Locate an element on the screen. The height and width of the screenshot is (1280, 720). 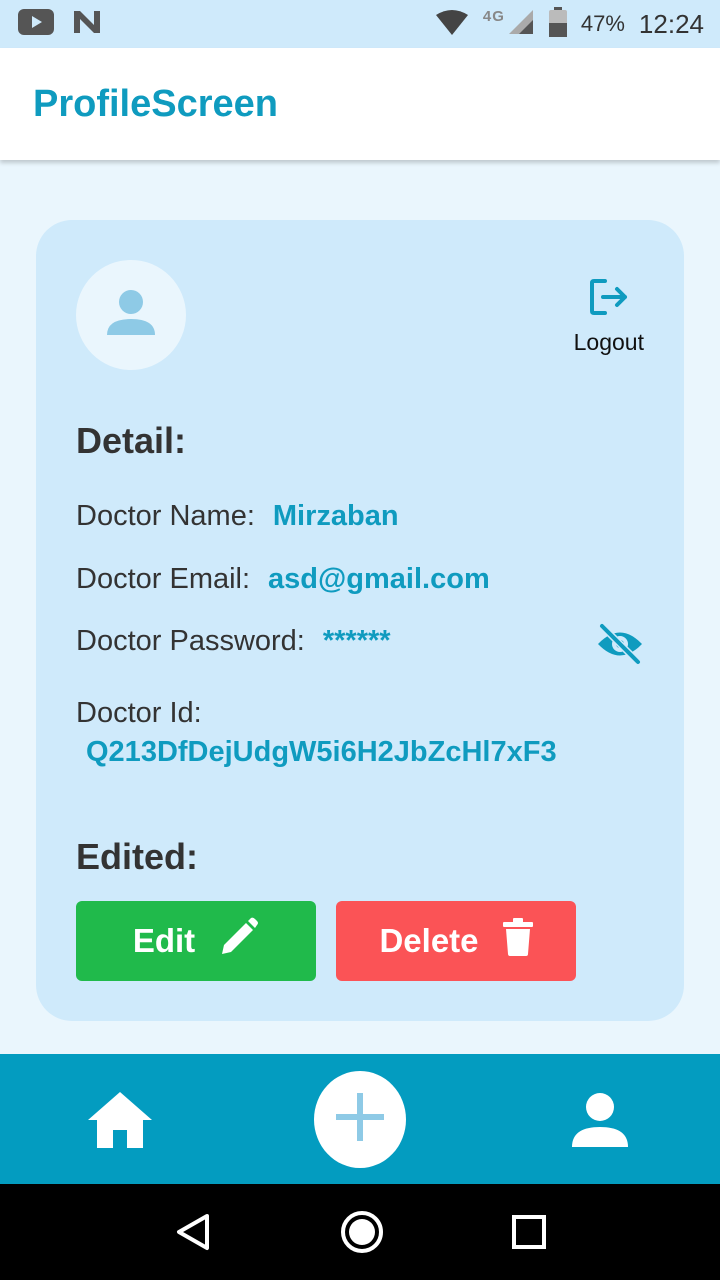
battery-percent: 47% is located at coordinates (602, 23).